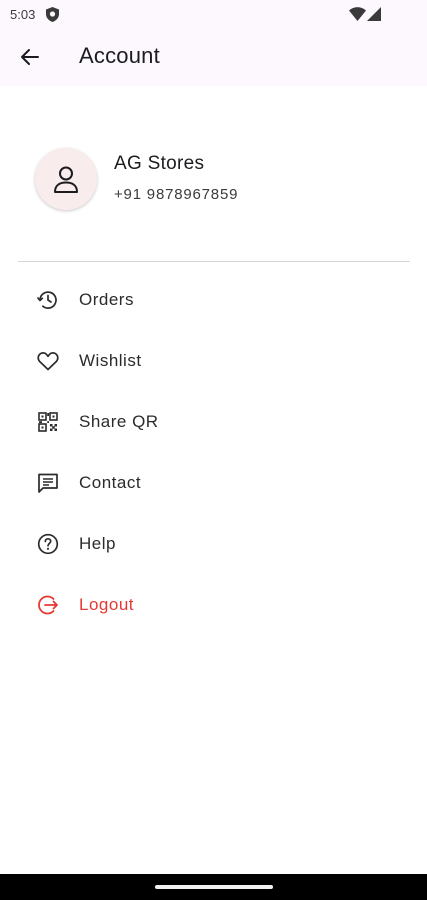 This screenshot has width=427, height=900. What do you see at coordinates (215, 179) in the screenshot?
I see `profile-card: AG Stores +91 9878967859` at bounding box center [215, 179].